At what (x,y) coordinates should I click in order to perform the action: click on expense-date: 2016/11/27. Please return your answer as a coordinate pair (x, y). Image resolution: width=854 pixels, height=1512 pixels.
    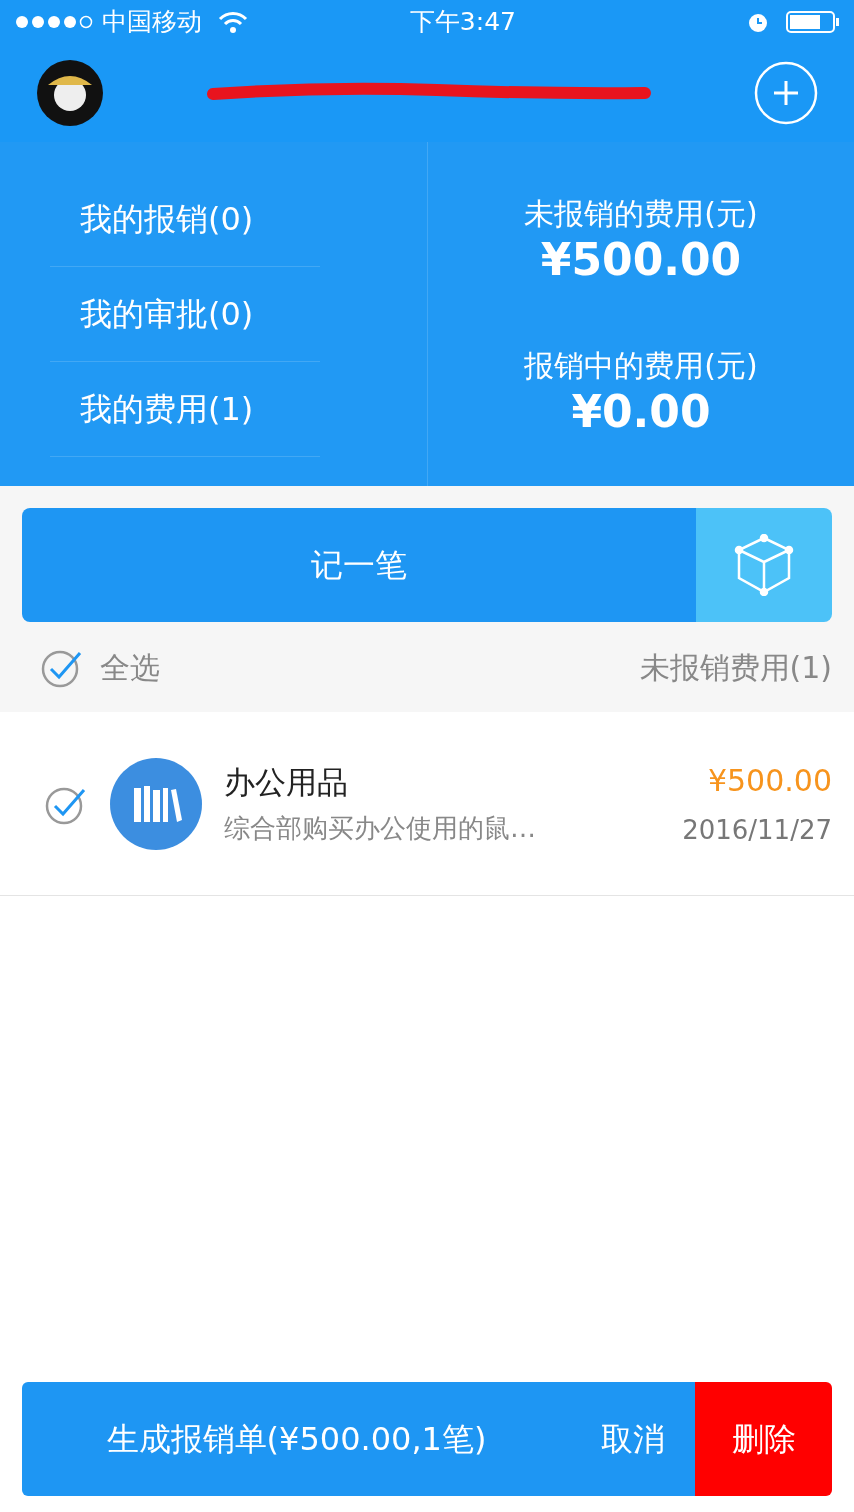
    Looking at the image, I should click on (757, 830).